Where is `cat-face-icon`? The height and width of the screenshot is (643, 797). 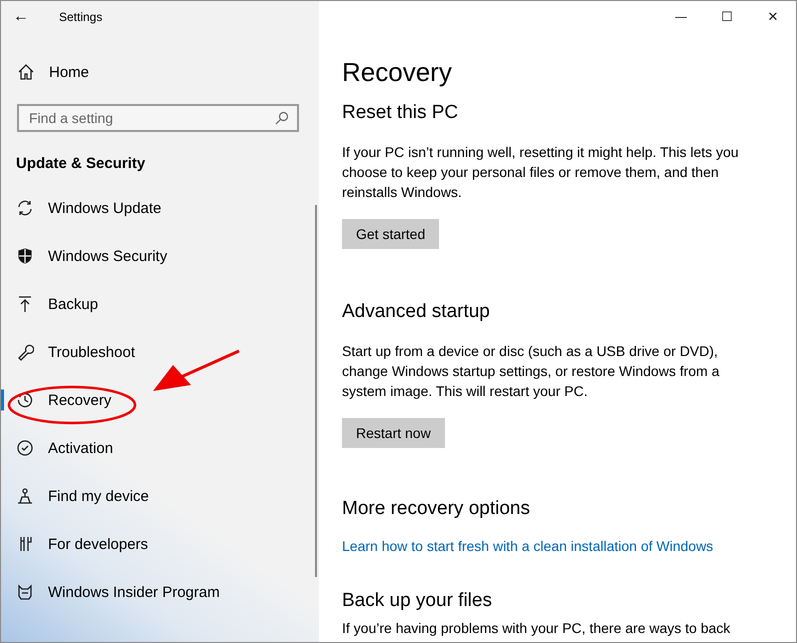
cat-face-icon is located at coordinates (25, 592).